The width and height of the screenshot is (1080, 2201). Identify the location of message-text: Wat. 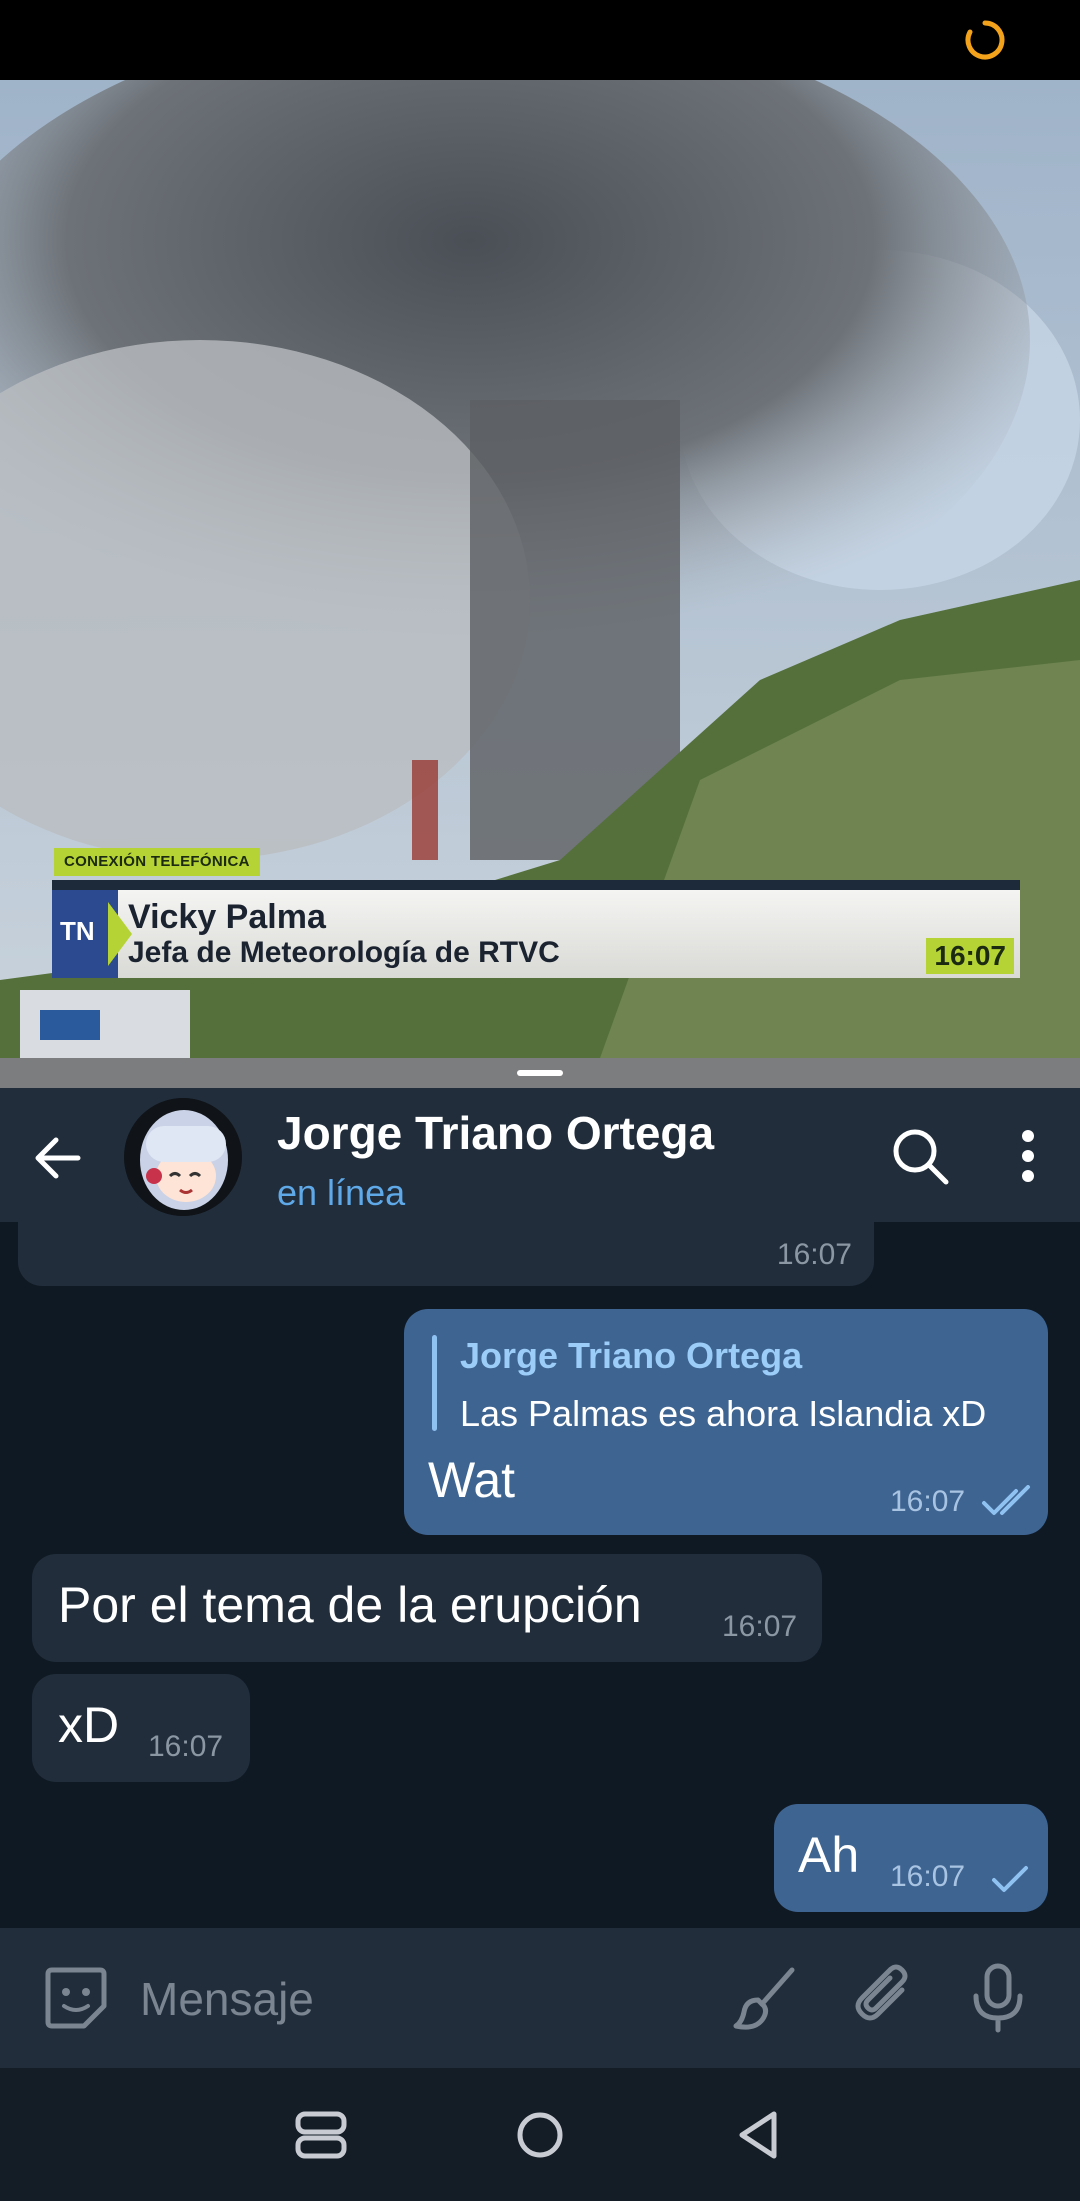
(472, 1480).